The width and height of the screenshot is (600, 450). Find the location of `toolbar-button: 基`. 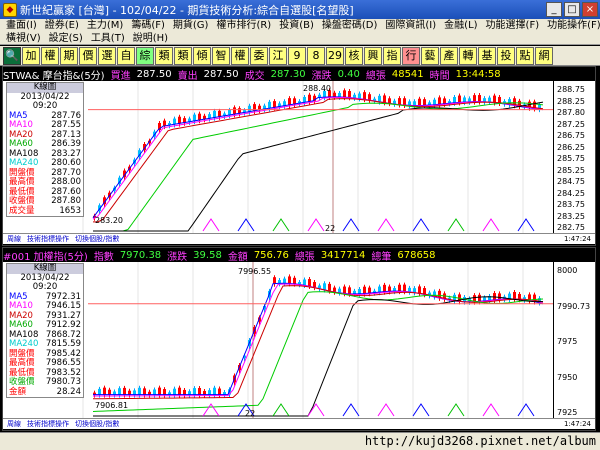

toolbar-button: 基 is located at coordinates (487, 55).